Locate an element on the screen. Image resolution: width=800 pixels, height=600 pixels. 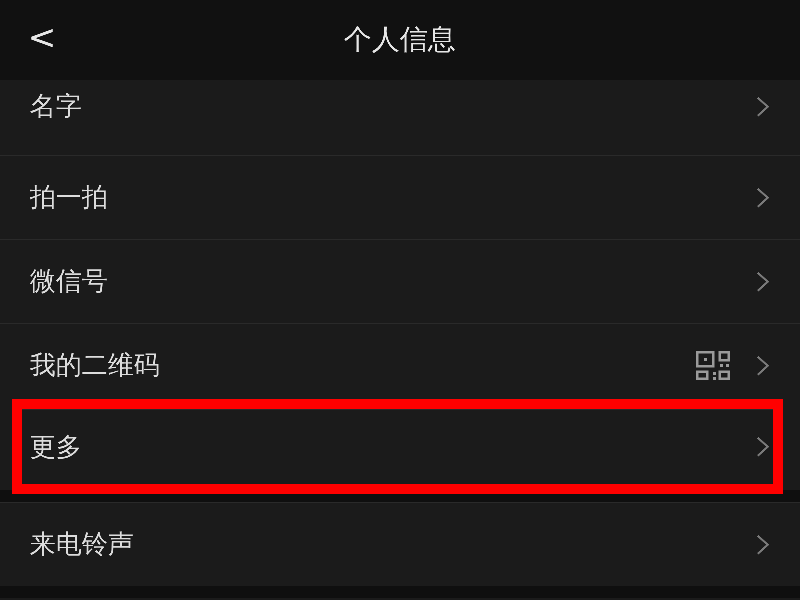
settings-row: 更多 is located at coordinates (397, 446).